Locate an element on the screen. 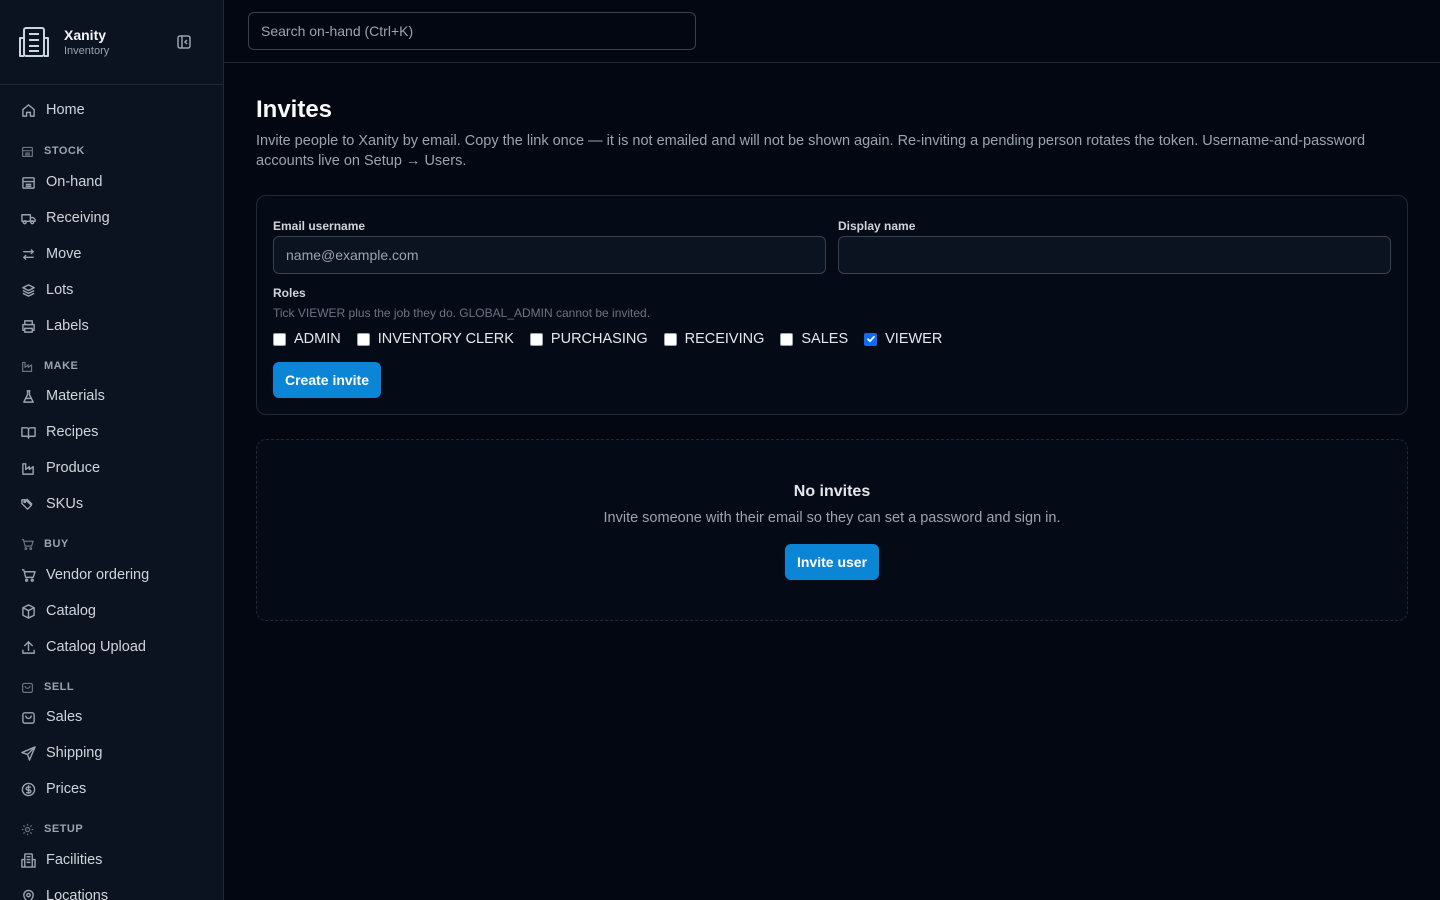  tags-icon is located at coordinates (28, 504).